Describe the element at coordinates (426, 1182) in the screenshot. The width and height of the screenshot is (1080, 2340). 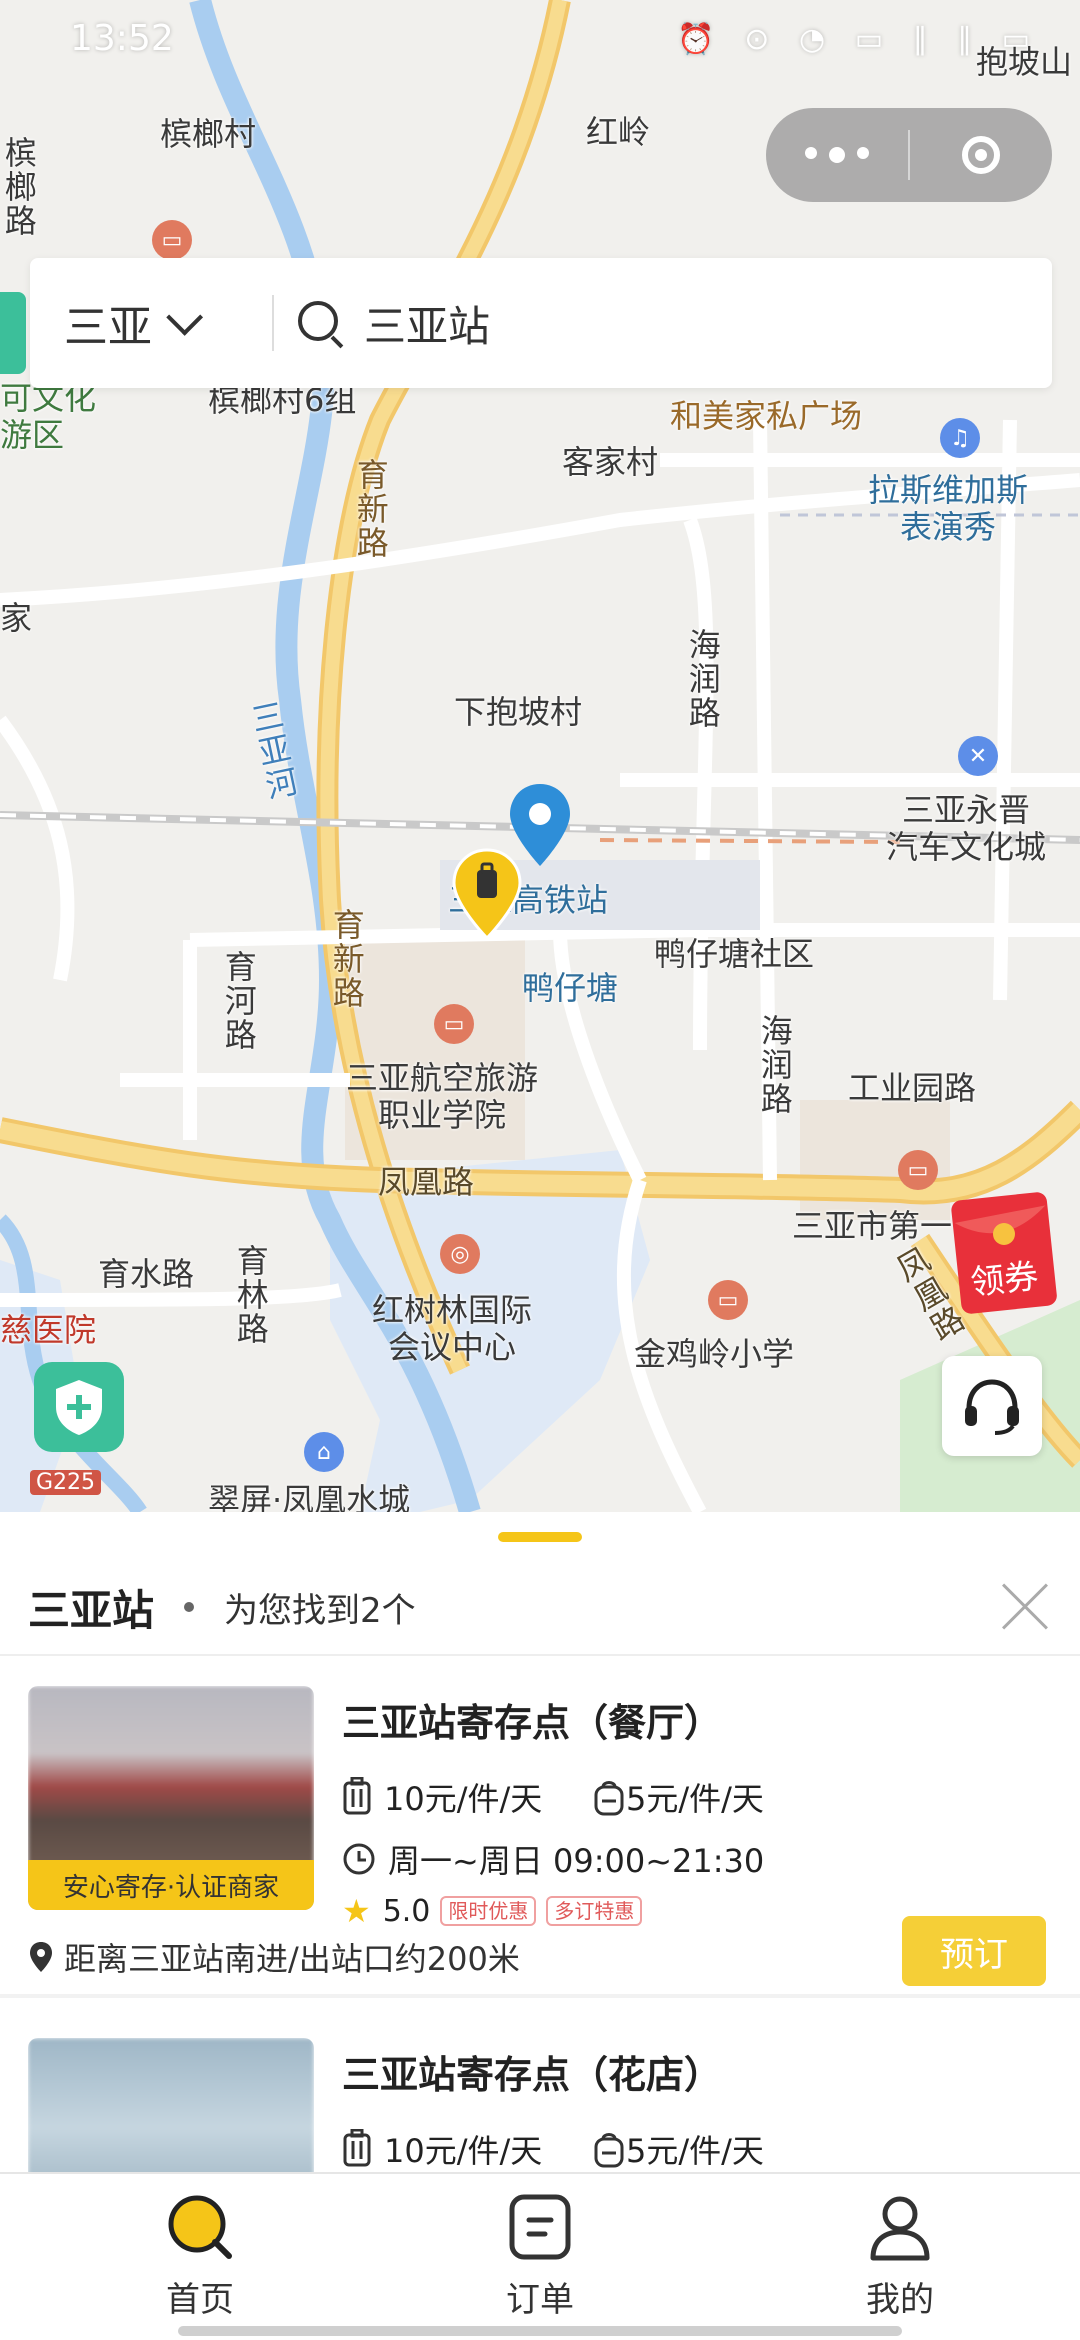
I see `map-label: 凤凰路` at that location.